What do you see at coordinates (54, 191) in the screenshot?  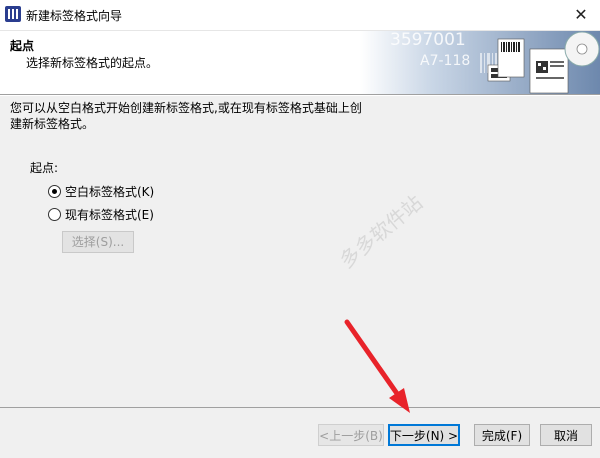 I see `radio-button-checked` at bounding box center [54, 191].